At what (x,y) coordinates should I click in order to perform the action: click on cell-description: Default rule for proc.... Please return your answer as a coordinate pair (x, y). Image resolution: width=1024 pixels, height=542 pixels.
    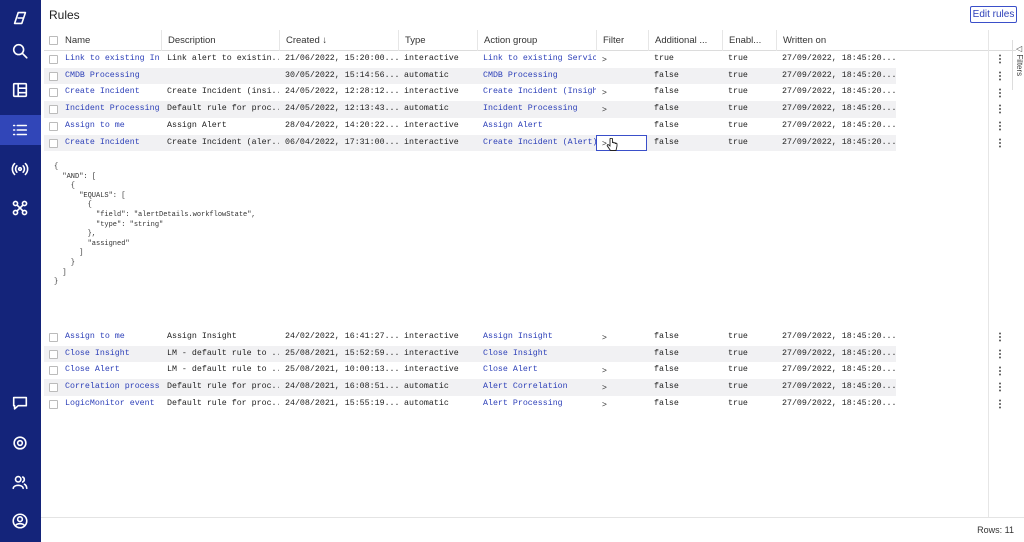
    Looking at the image, I should click on (223, 403).